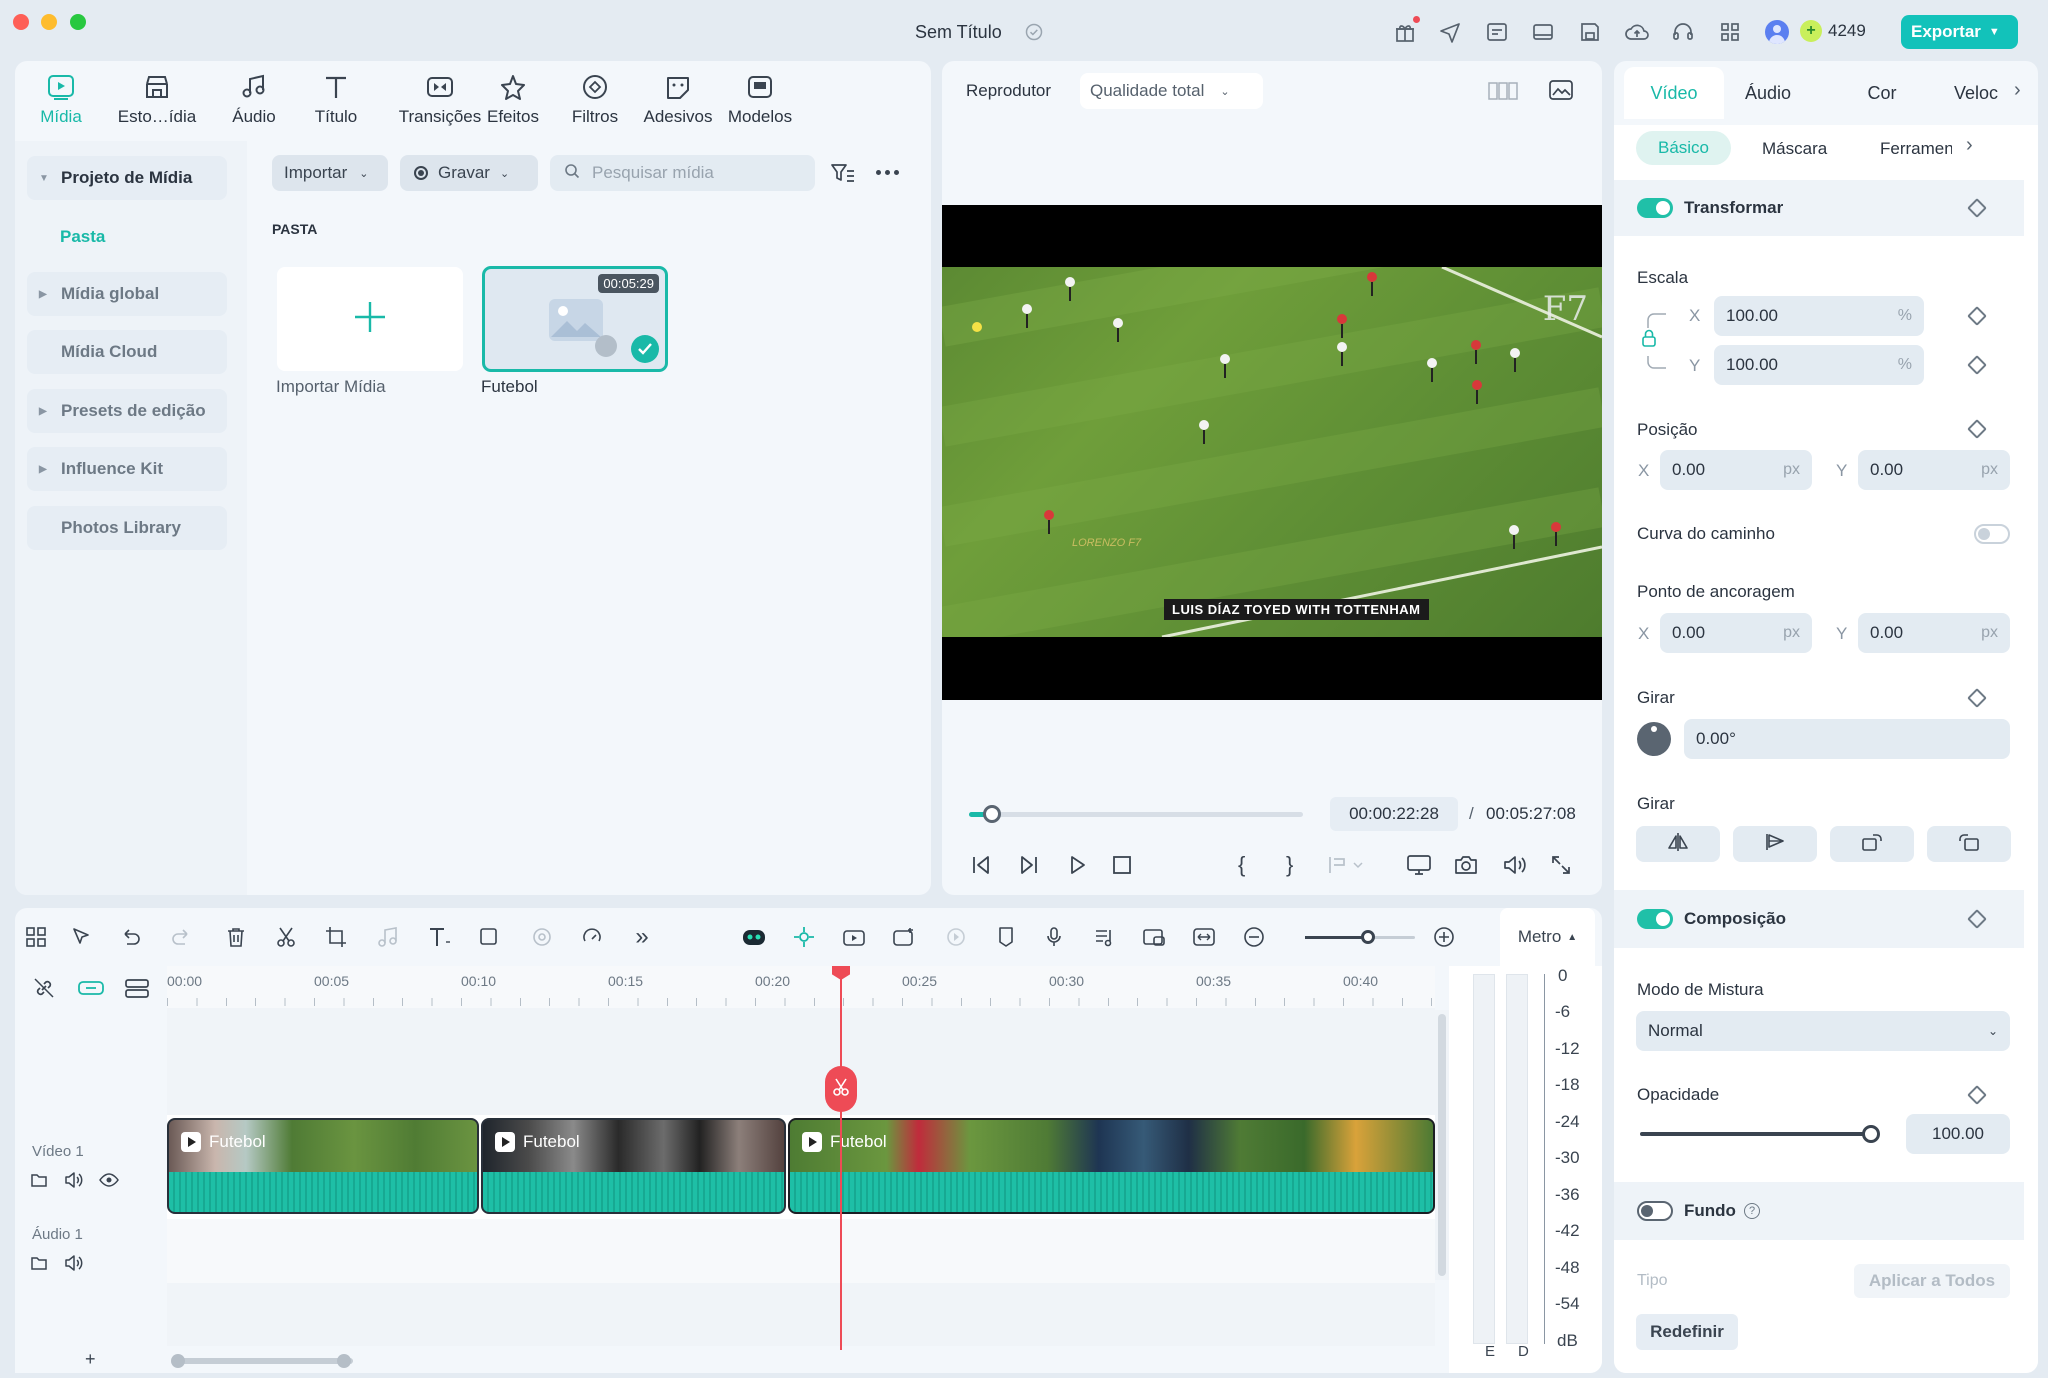  What do you see at coordinates (542, 937) in the screenshot?
I see `mask-tool-icon` at bounding box center [542, 937].